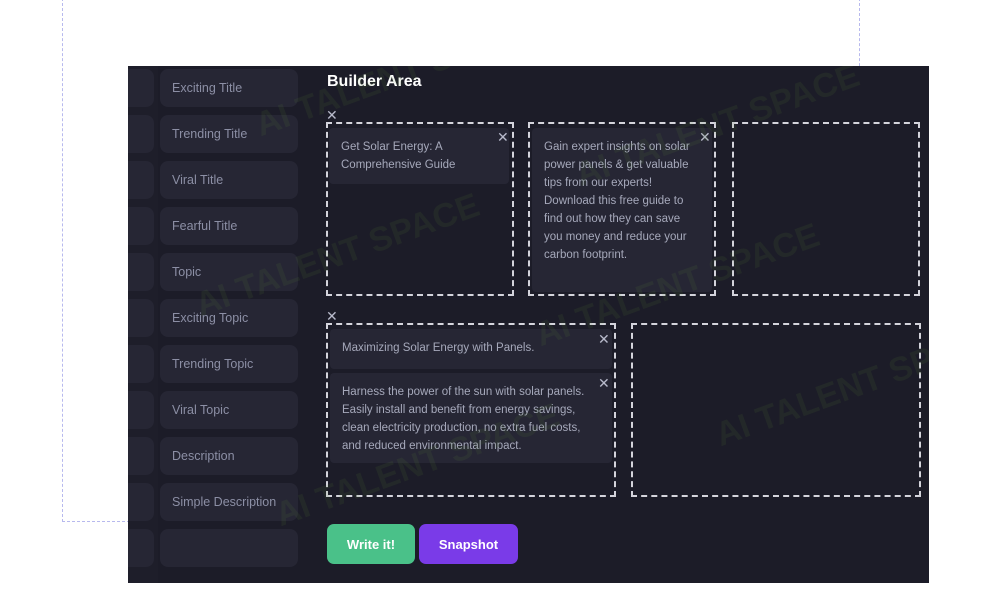  Describe the element at coordinates (374, 81) in the screenshot. I see `builder-area-title: Builder Area` at that location.